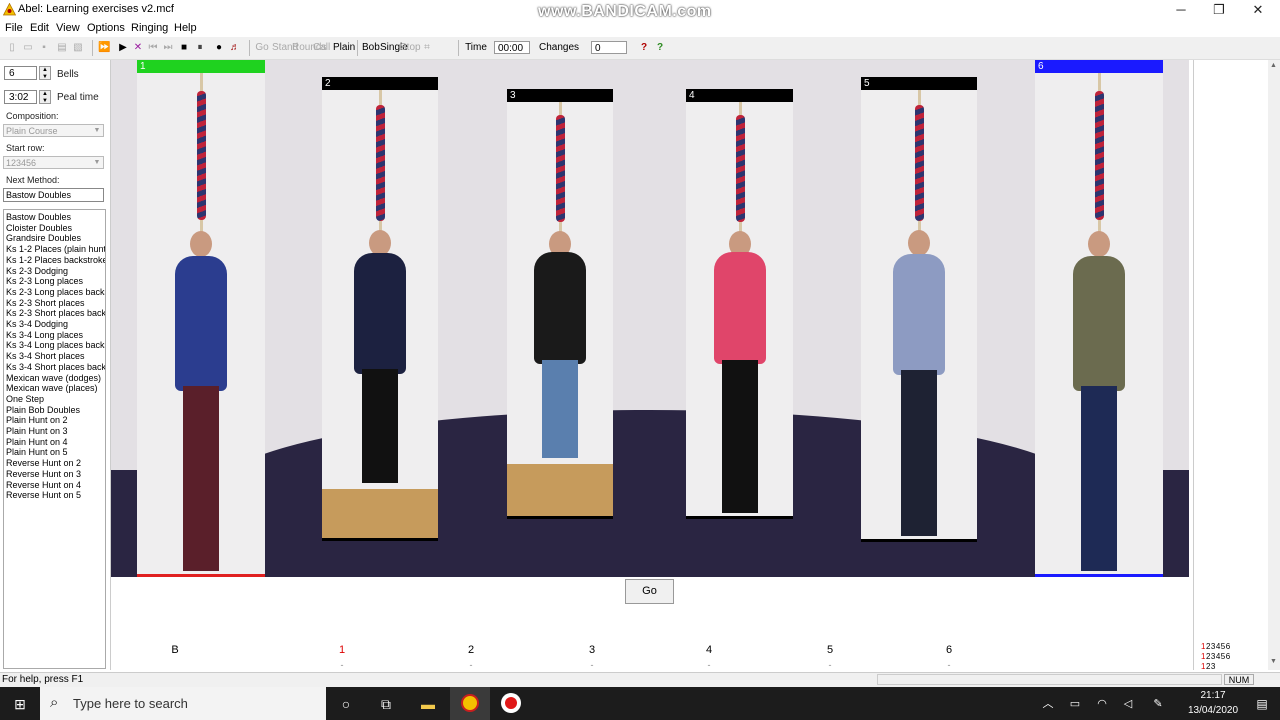 The height and width of the screenshot is (720, 1280). Describe the element at coordinates (919, 309) in the screenshot. I see `ringer-panel-5: 5` at that location.